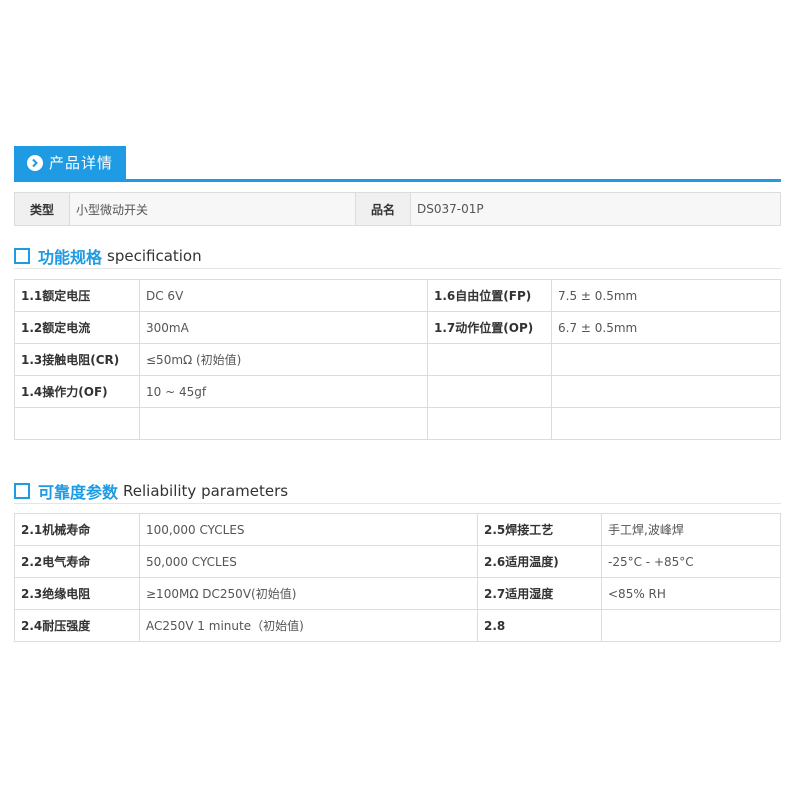  Describe the element at coordinates (77, 391) in the screenshot. I see `param-name: 1.4操作力(OF)` at that location.